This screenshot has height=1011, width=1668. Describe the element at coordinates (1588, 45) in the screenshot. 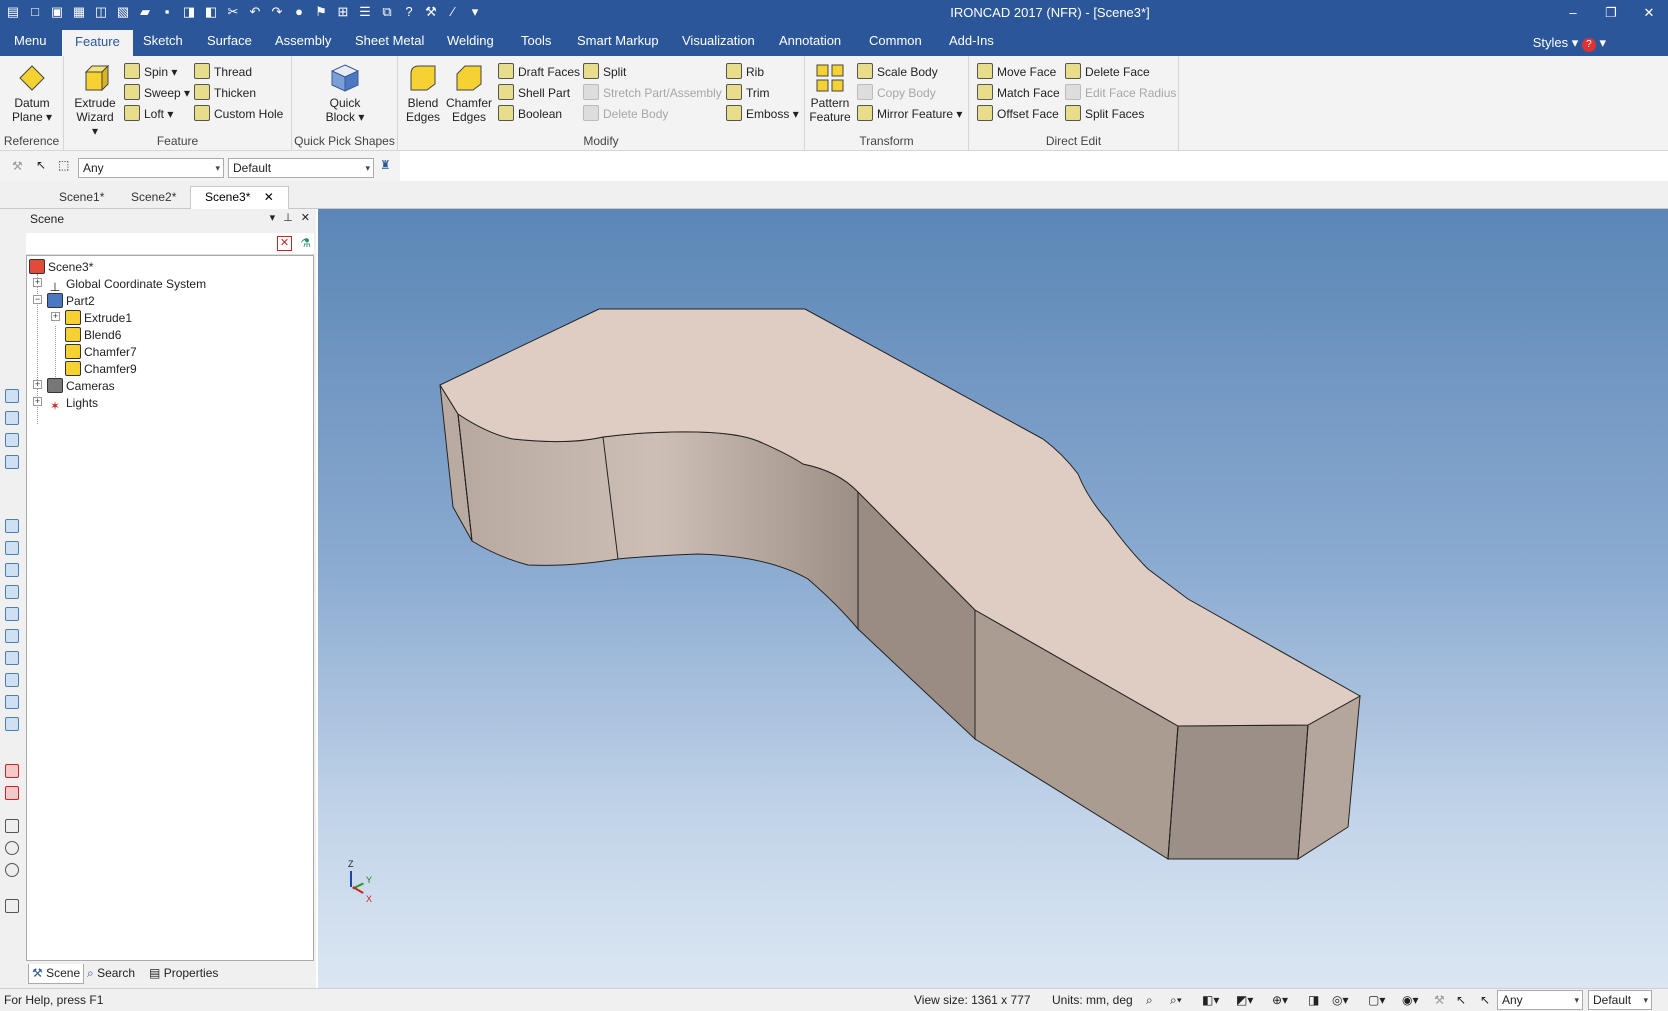

I see `help-icon: ?` at that location.